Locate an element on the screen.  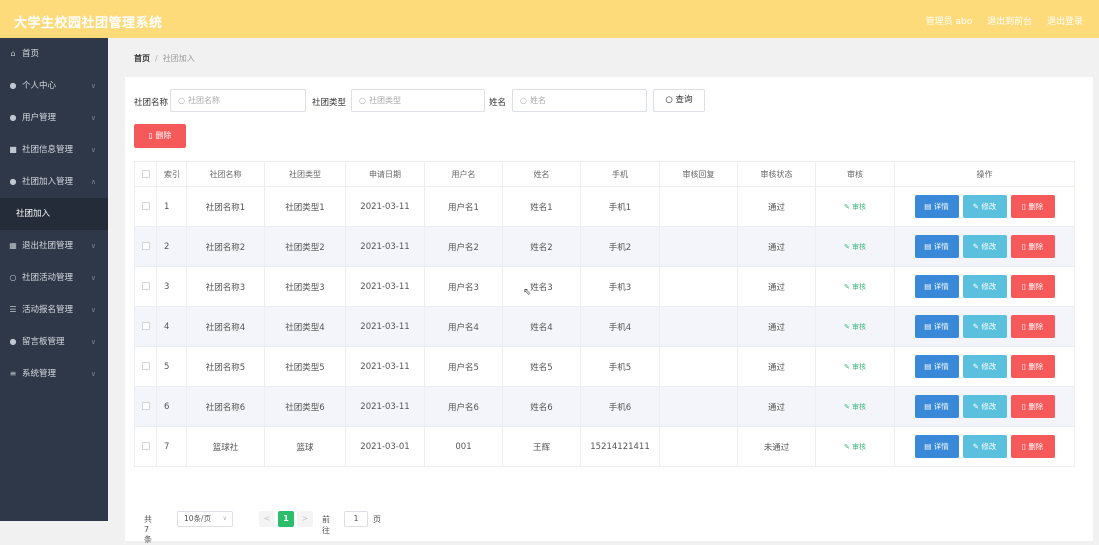
mouse-cursor-icon: ⇖ is located at coordinates (527, 292).